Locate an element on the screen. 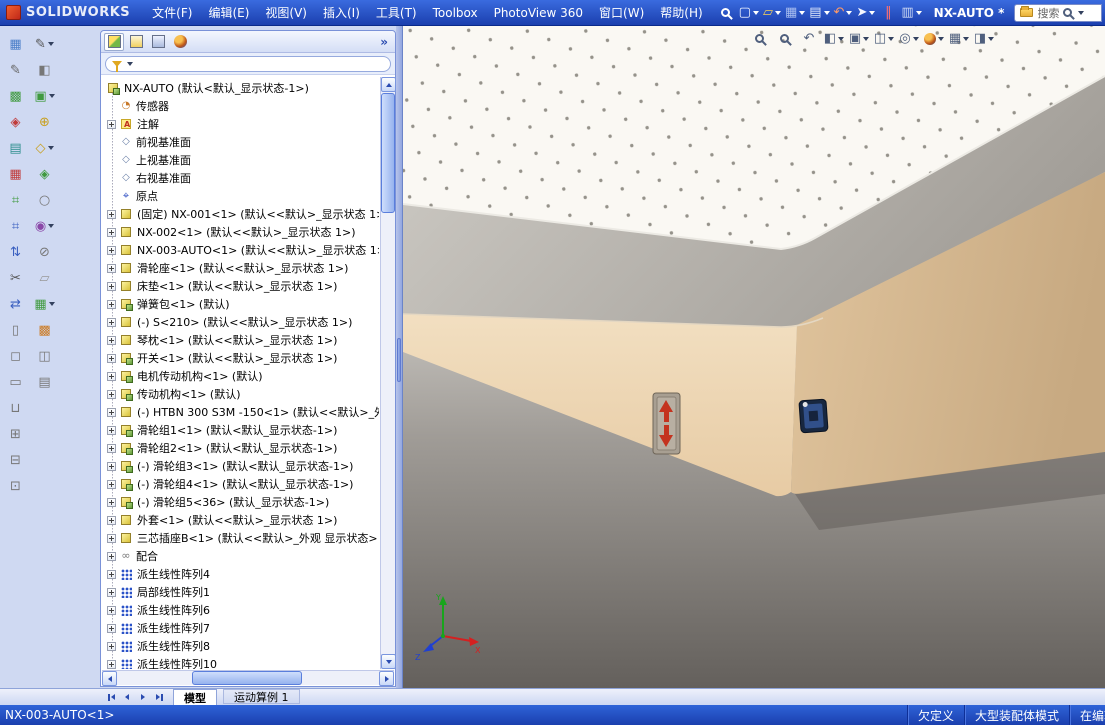 Image resolution: width=1105 pixels, height=725 pixels. left-toolbar-button: ○ is located at coordinates (44, 200).